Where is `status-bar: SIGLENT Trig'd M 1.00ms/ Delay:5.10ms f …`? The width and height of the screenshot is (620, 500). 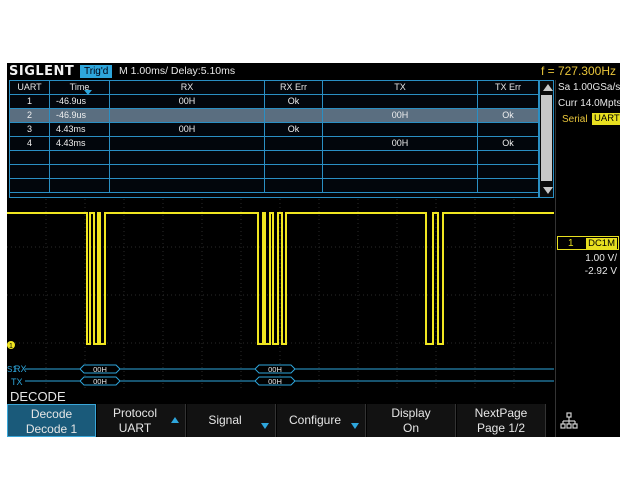 status-bar: SIGLENT Trig'd M 1.00ms/ Delay:5.10ms f … is located at coordinates (313, 71).